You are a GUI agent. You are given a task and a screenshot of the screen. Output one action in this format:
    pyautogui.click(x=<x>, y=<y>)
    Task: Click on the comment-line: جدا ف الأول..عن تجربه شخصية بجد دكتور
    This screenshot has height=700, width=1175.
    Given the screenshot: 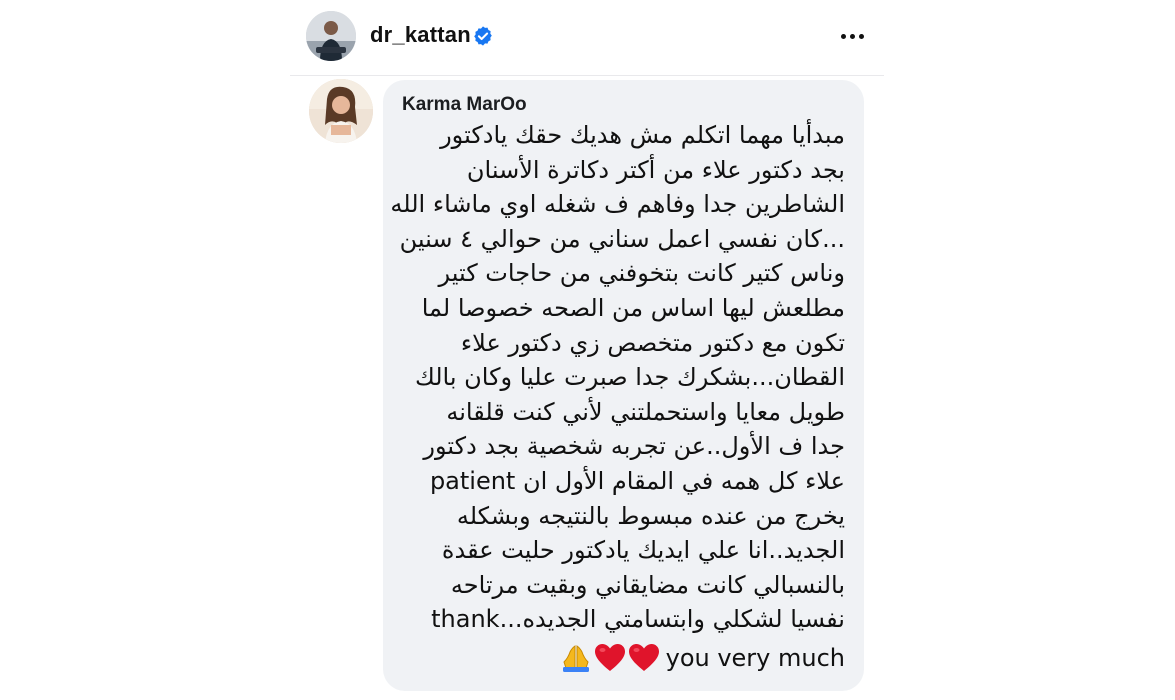 What is the action you would take?
    pyautogui.click(x=634, y=446)
    